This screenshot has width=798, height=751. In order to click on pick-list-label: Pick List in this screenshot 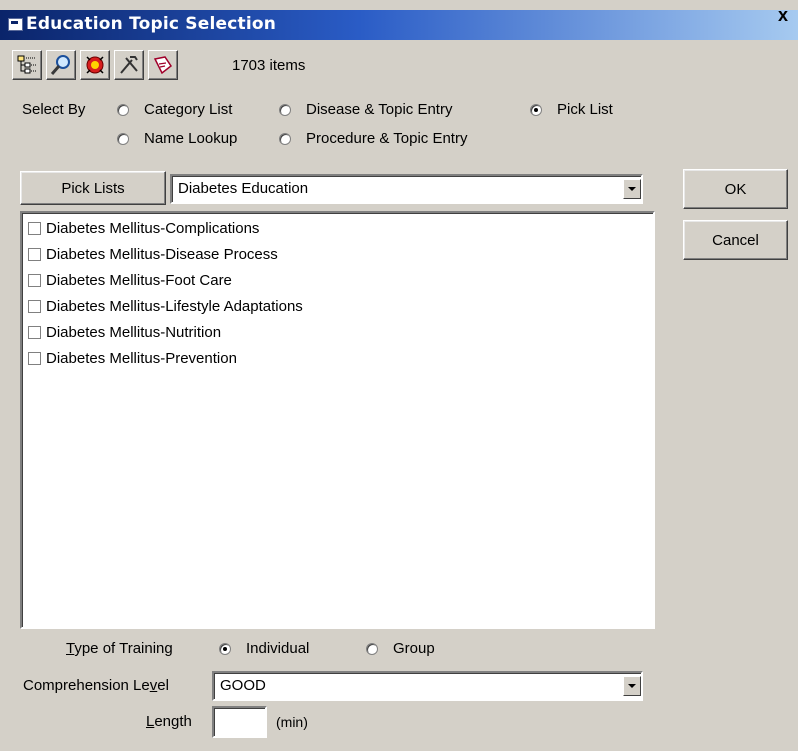, I will do `click(585, 109)`.